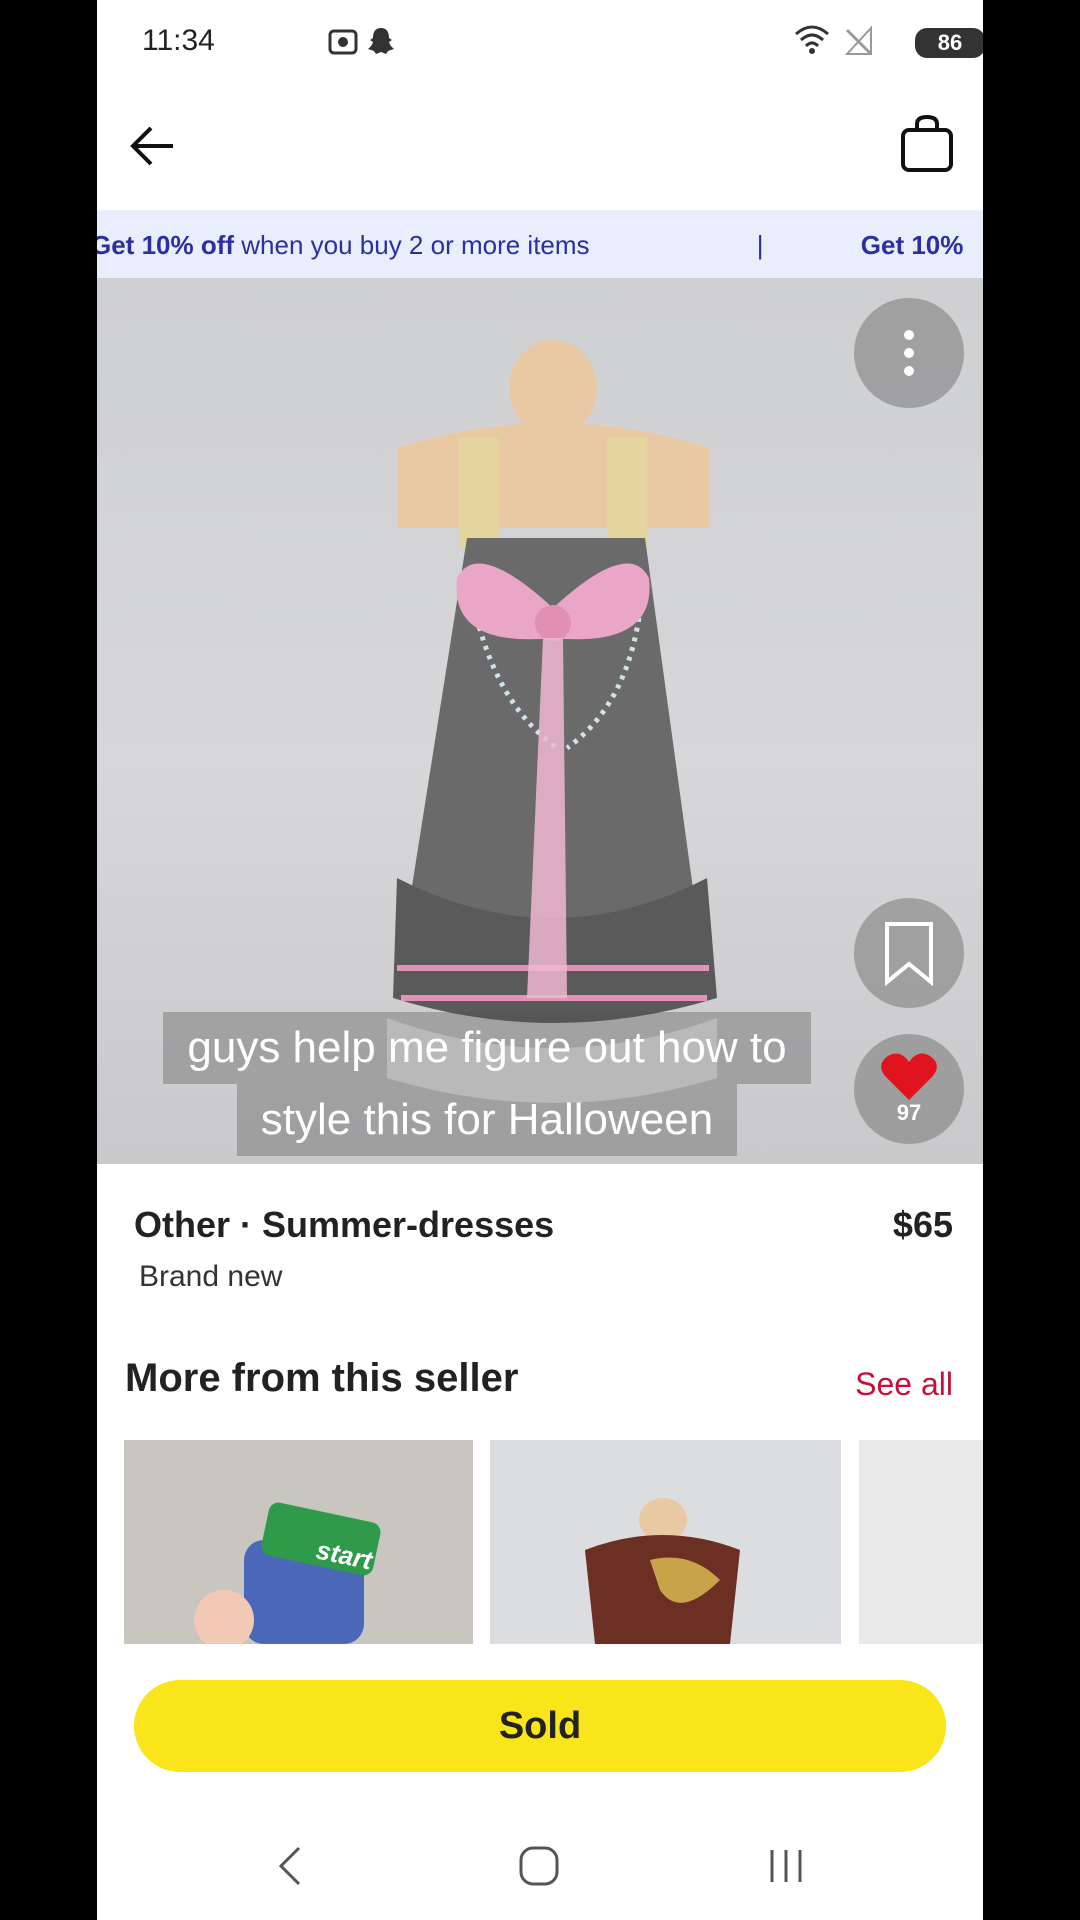 This screenshot has width=1080, height=1920. Describe the element at coordinates (415, 245) in the screenshot. I see `promo-text: when you buy 2 or more items` at that location.